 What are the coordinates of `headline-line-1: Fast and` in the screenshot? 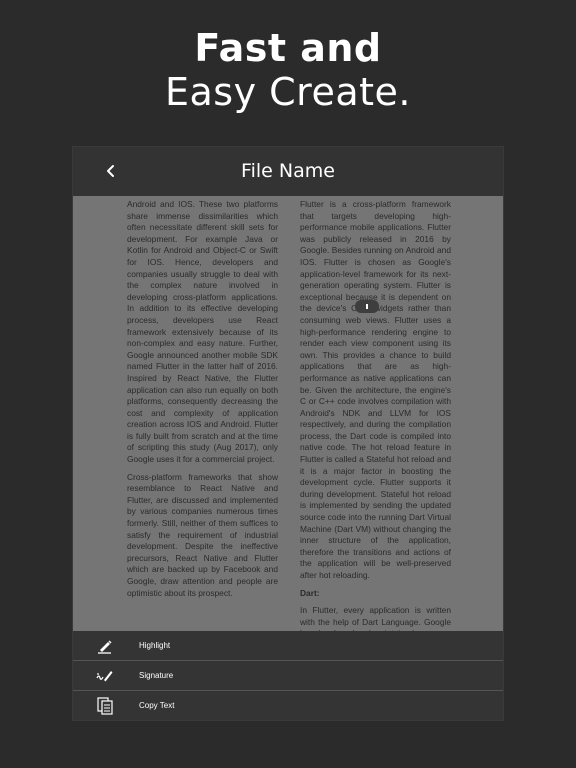 It's located at (288, 48).